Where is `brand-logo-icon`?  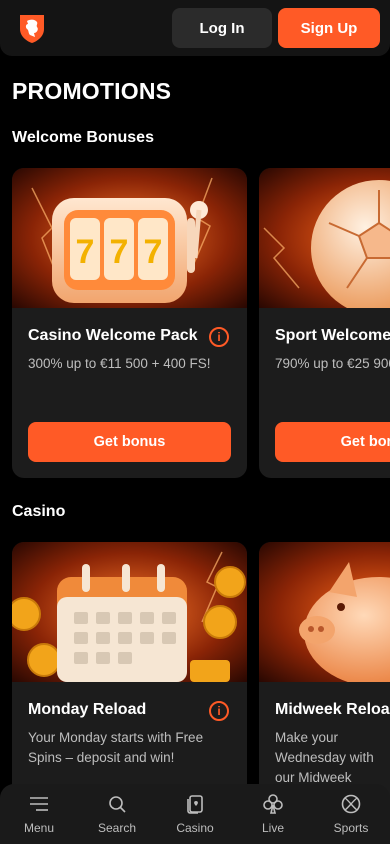
brand-logo-icon is located at coordinates (32, 28).